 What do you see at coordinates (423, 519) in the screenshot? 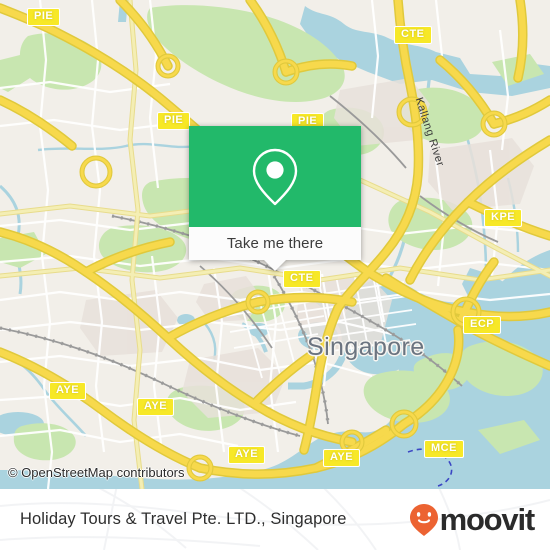
I see `moovit-smiley-pin-icon` at bounding box center [423, 519].